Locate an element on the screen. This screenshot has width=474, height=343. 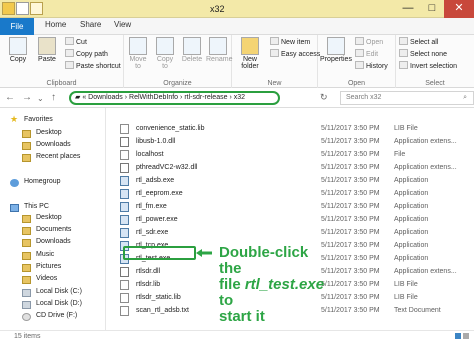
edit-icon is located at coordinates (359, 53).